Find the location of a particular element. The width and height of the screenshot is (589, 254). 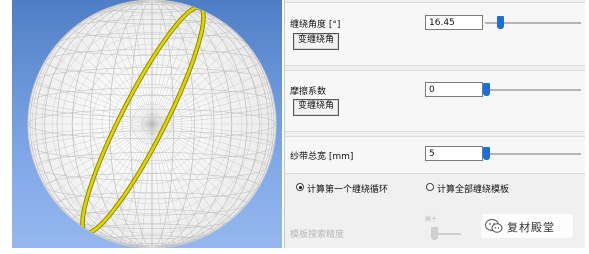

watermark-badge: 复材殿堂 is located at coordinates (527, 226).